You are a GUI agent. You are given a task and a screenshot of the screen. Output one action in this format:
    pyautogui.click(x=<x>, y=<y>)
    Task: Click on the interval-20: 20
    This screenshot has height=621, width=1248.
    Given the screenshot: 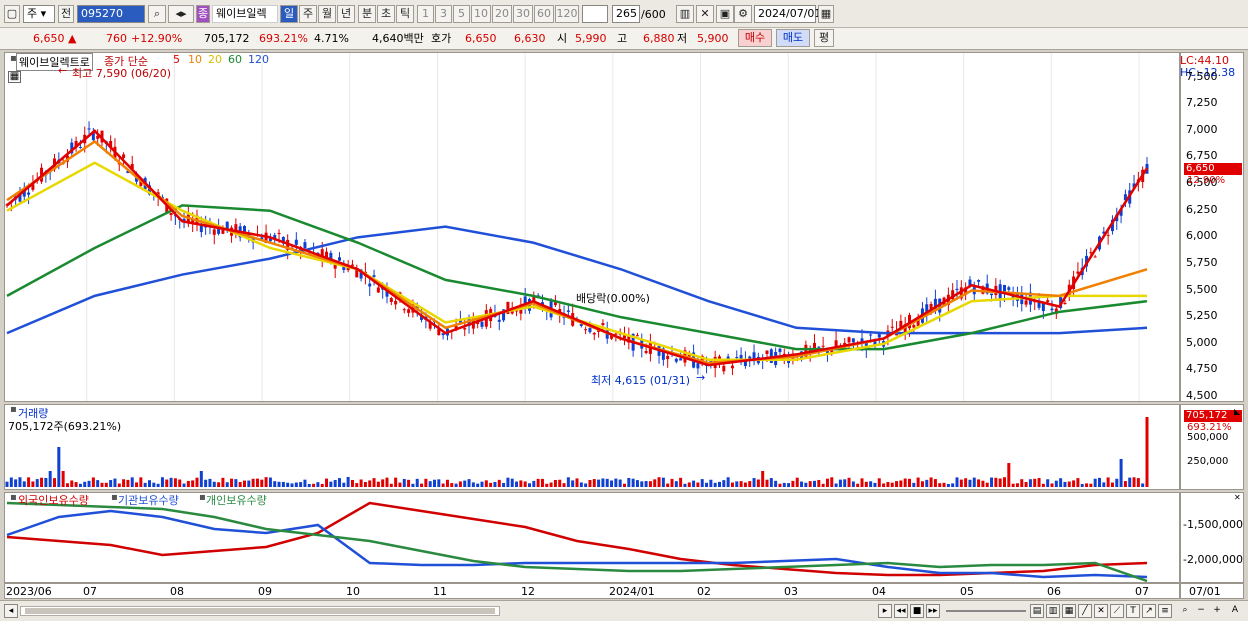 What is the action you would take?
    pyautogui.click(x=502, y=14)
    